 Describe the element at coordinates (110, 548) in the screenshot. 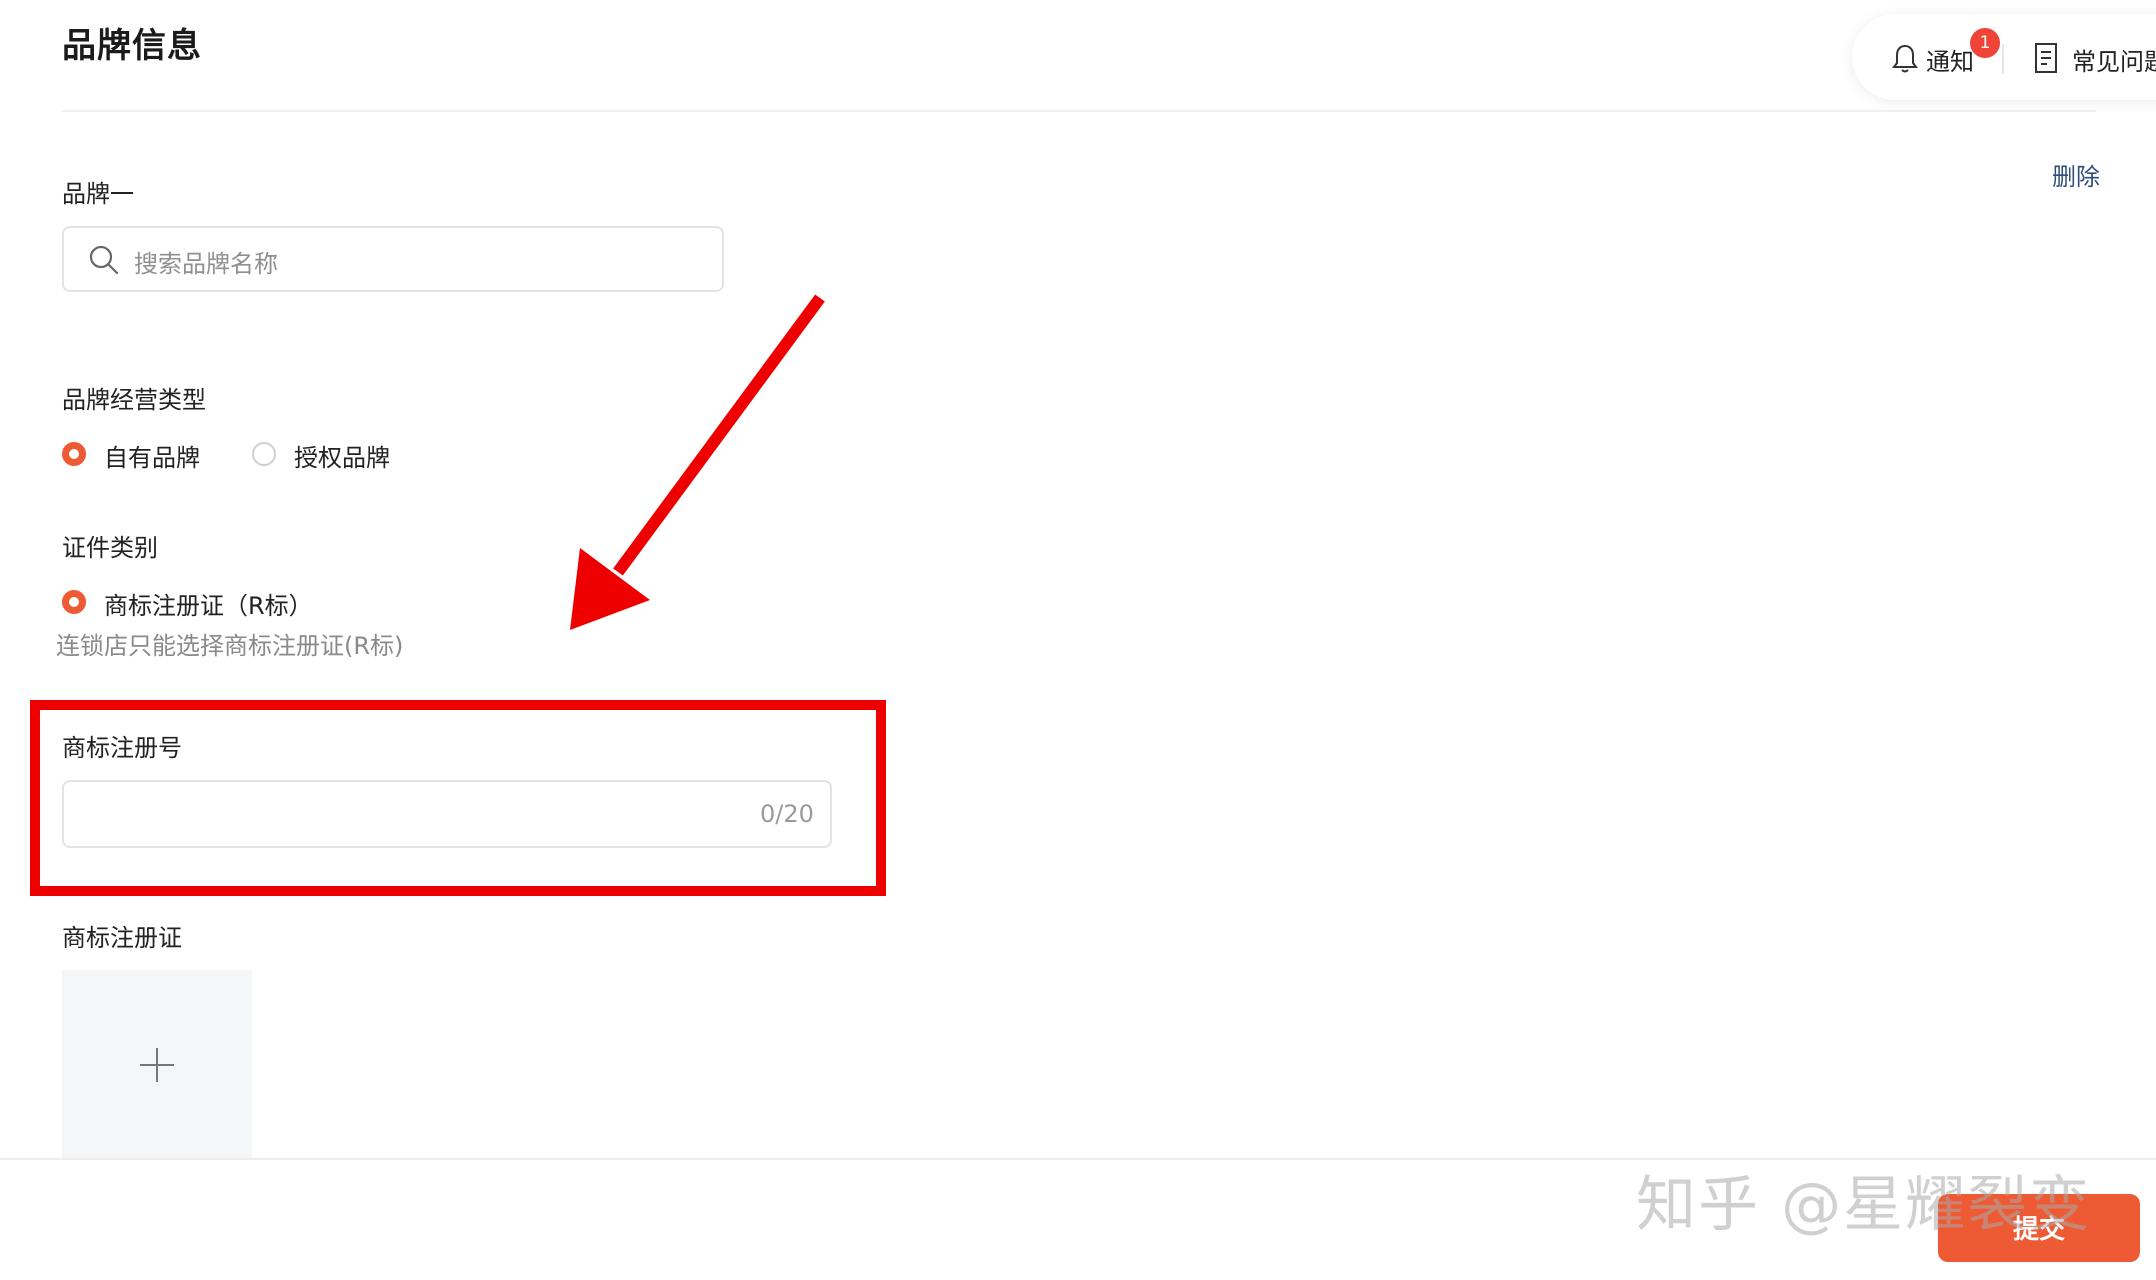

I see `certificate-type-label: 证件类别` at that location.